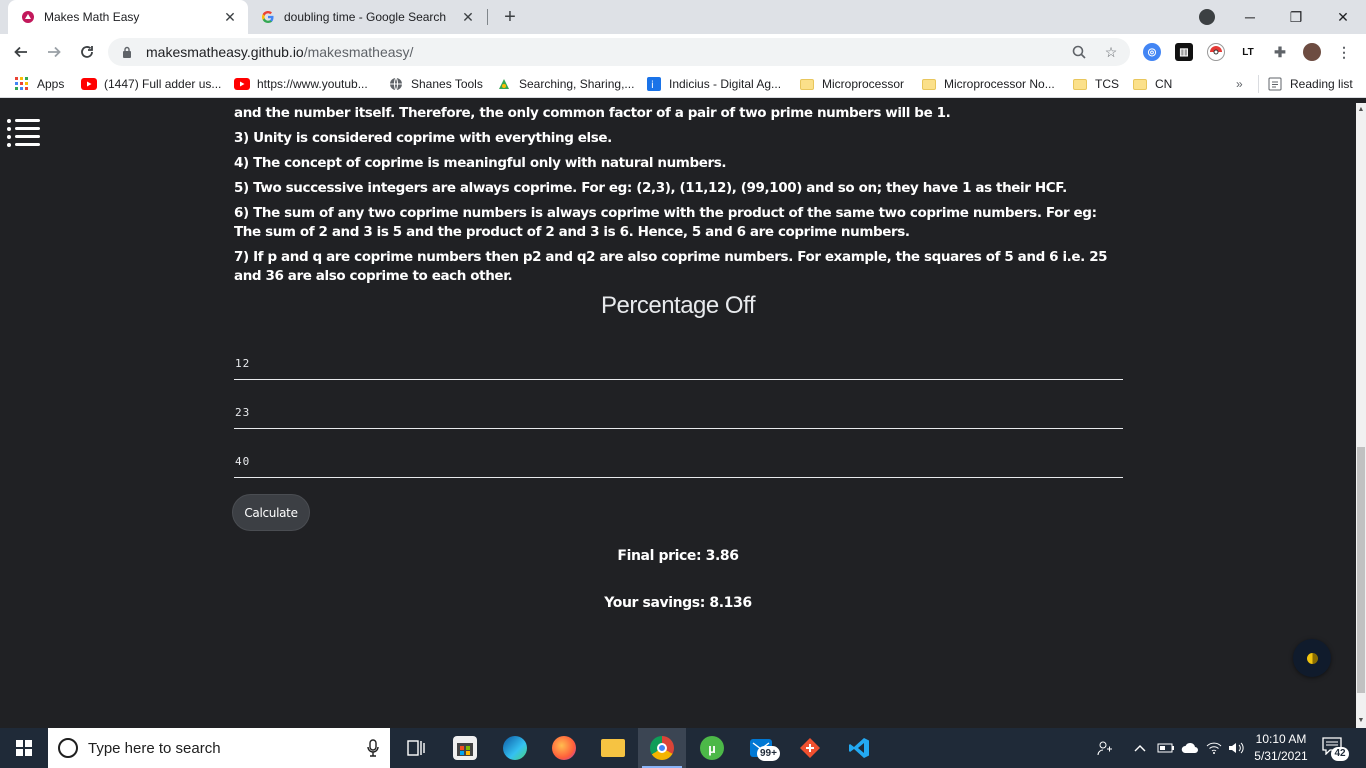 The image size is (1366, 768). What do you see at coordinates (1281, 748) in the screenshot?
I see `system-clock: 10:10 AM 5/31/2021` at bounding box center [1281, 748].